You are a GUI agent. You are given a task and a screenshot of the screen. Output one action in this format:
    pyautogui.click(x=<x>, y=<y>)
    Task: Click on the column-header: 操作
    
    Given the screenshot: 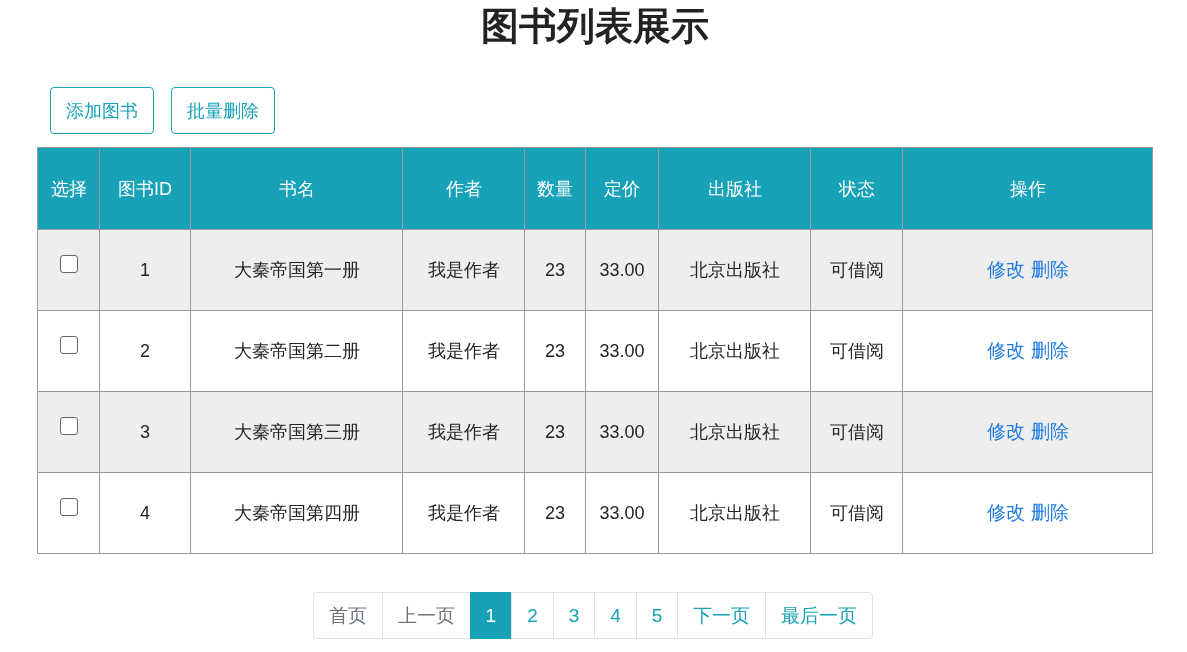 What is the action you would take?
    pyautogui.click(x=1027, y=188)
    